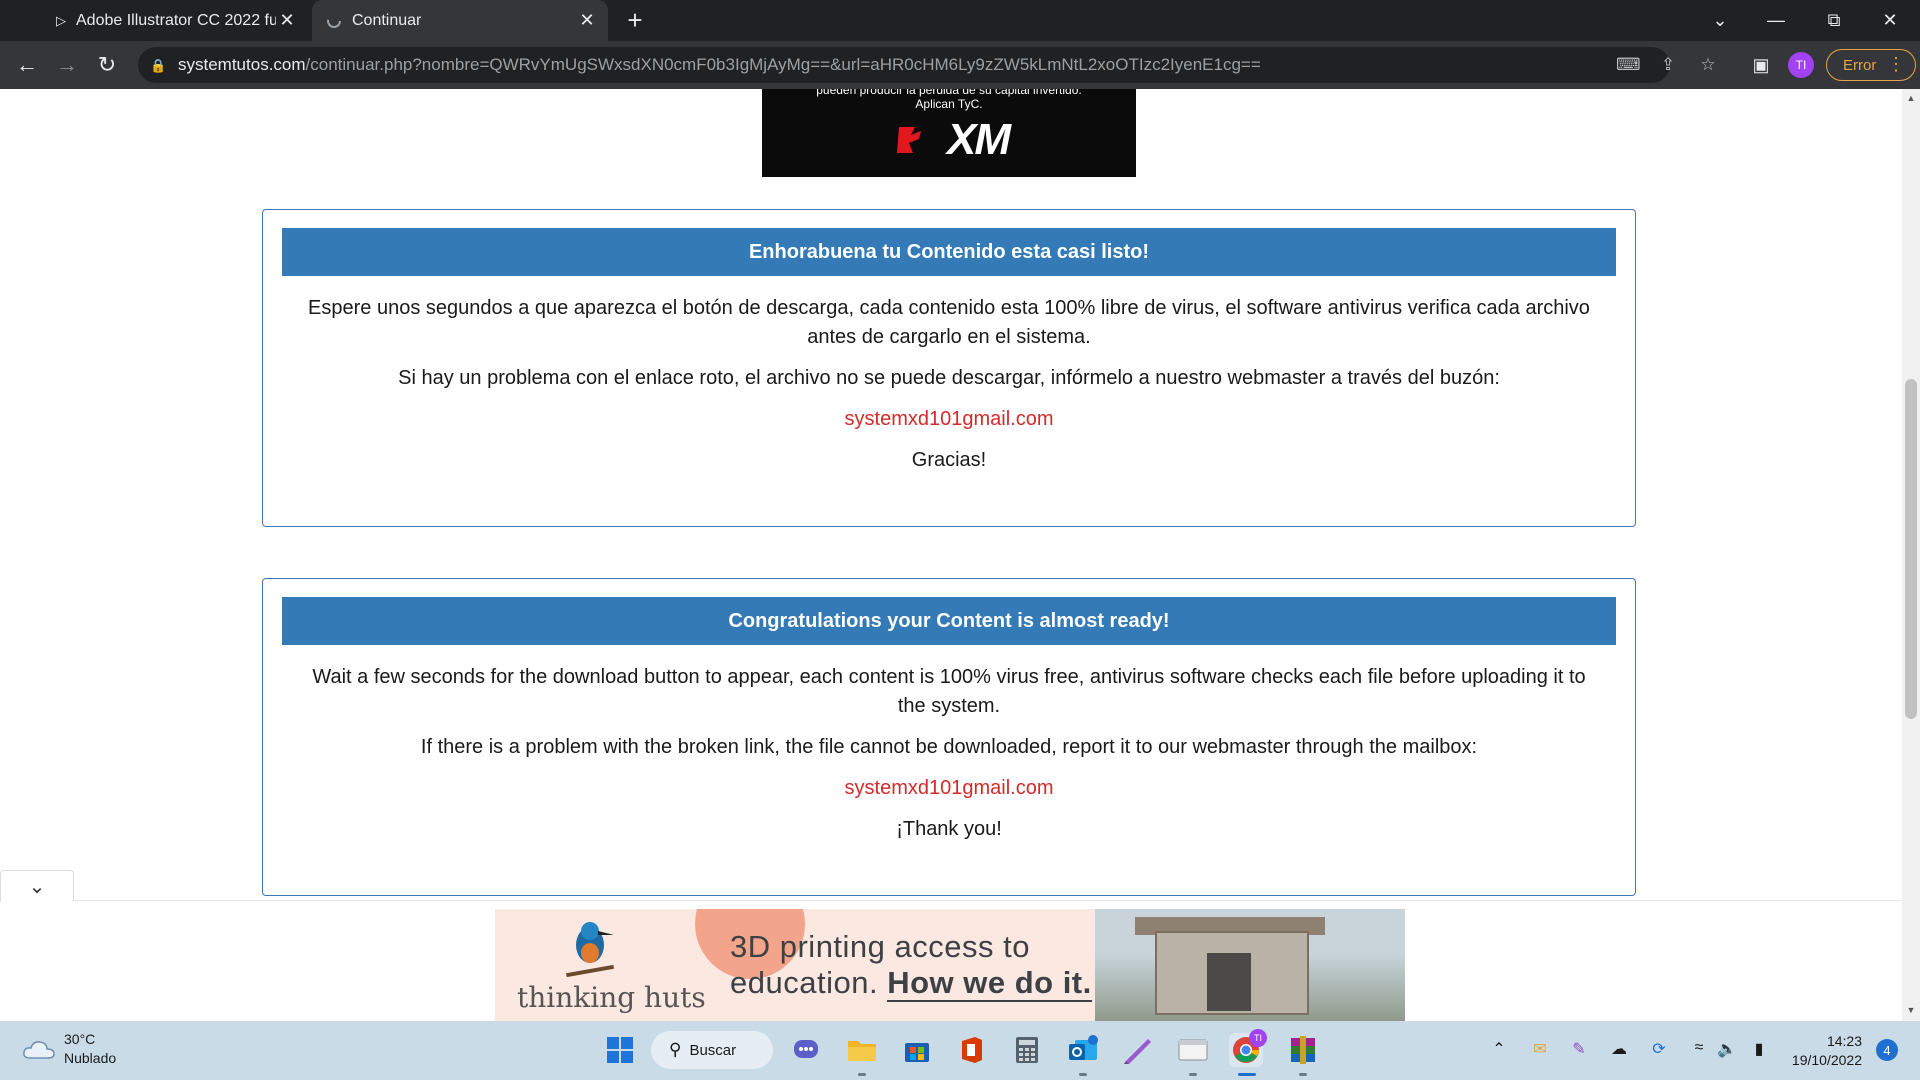 This screenshot has height=1080, width=1920. What do you see at coordinates (1911, 98) in the screenshot?
I see `scroll-up-icon: ▲` at bounding box center [1911, 98].